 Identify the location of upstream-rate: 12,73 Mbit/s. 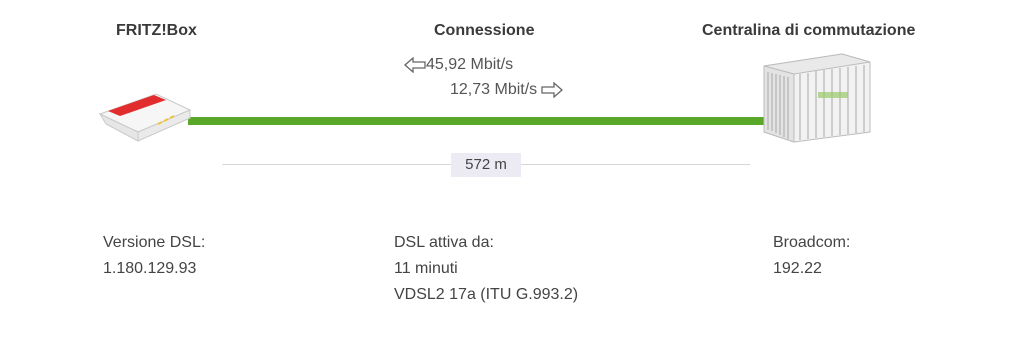
(507, 90).